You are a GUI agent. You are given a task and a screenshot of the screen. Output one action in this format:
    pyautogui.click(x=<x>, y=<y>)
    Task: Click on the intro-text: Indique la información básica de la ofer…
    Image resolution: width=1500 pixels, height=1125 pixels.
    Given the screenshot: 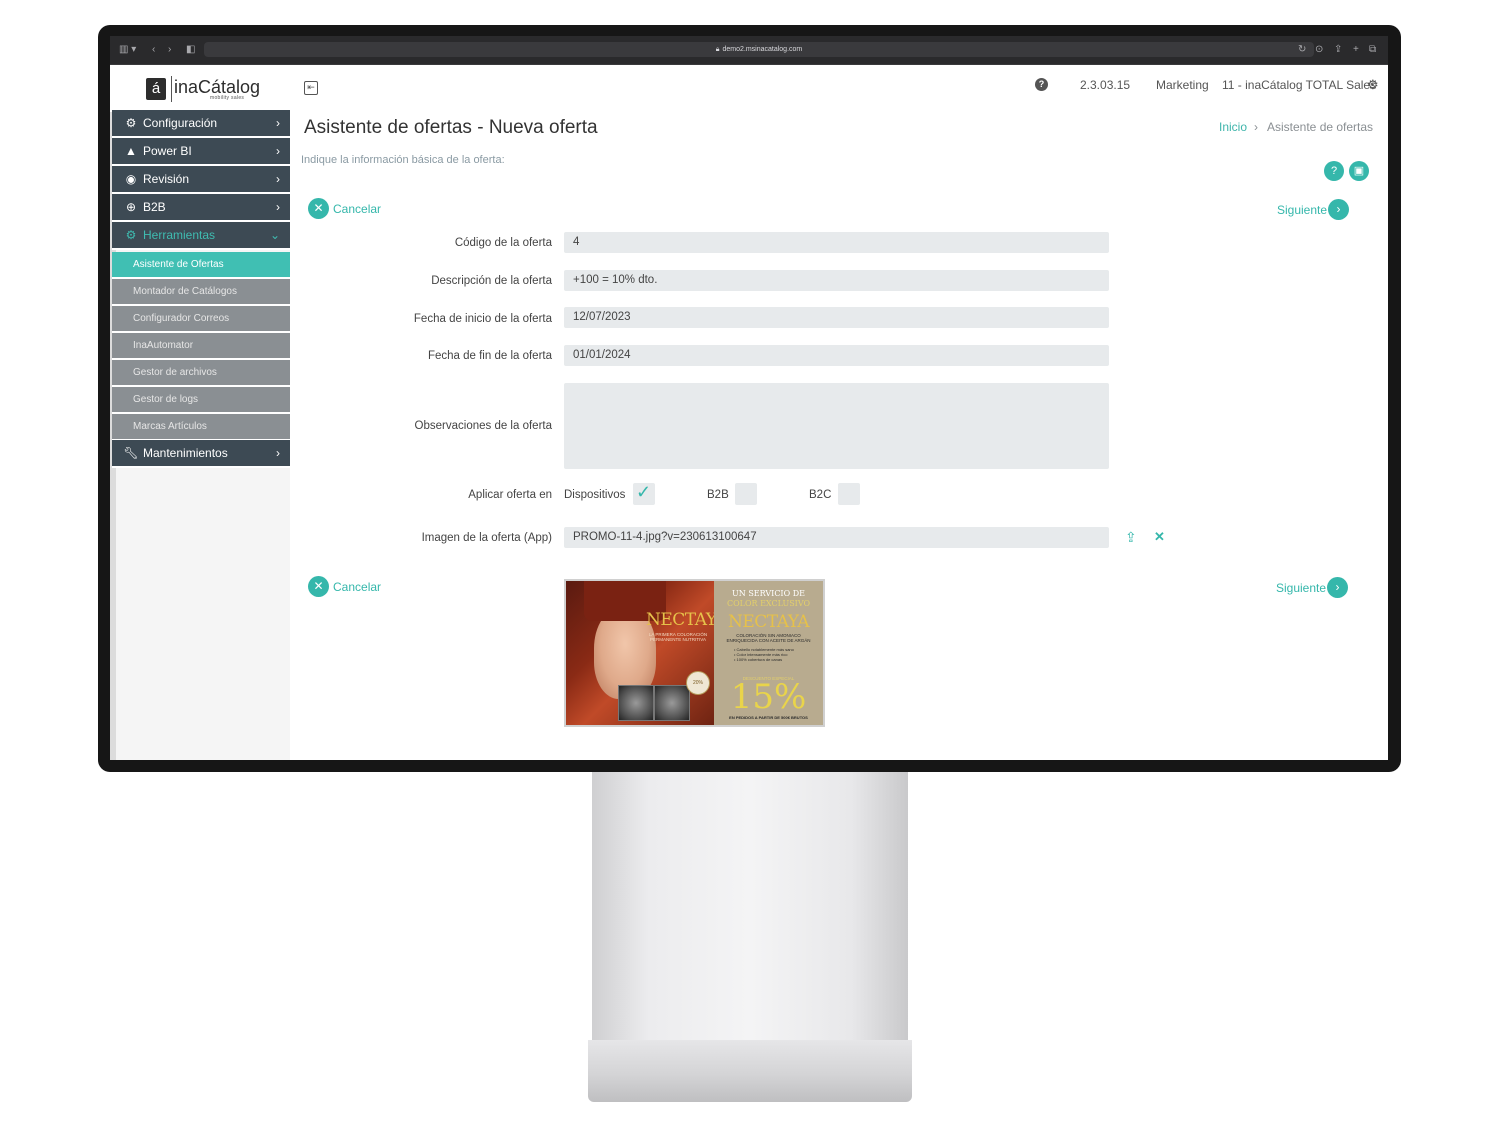 What is the action you would take?
    pyautogui.click(x=403, y=160)
    